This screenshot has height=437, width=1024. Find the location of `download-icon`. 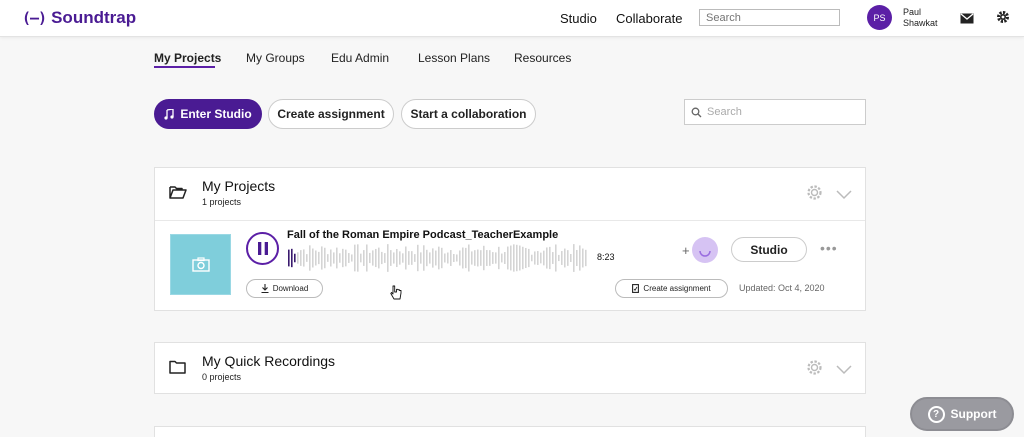

download-icon is located at coordinates (265, 288).